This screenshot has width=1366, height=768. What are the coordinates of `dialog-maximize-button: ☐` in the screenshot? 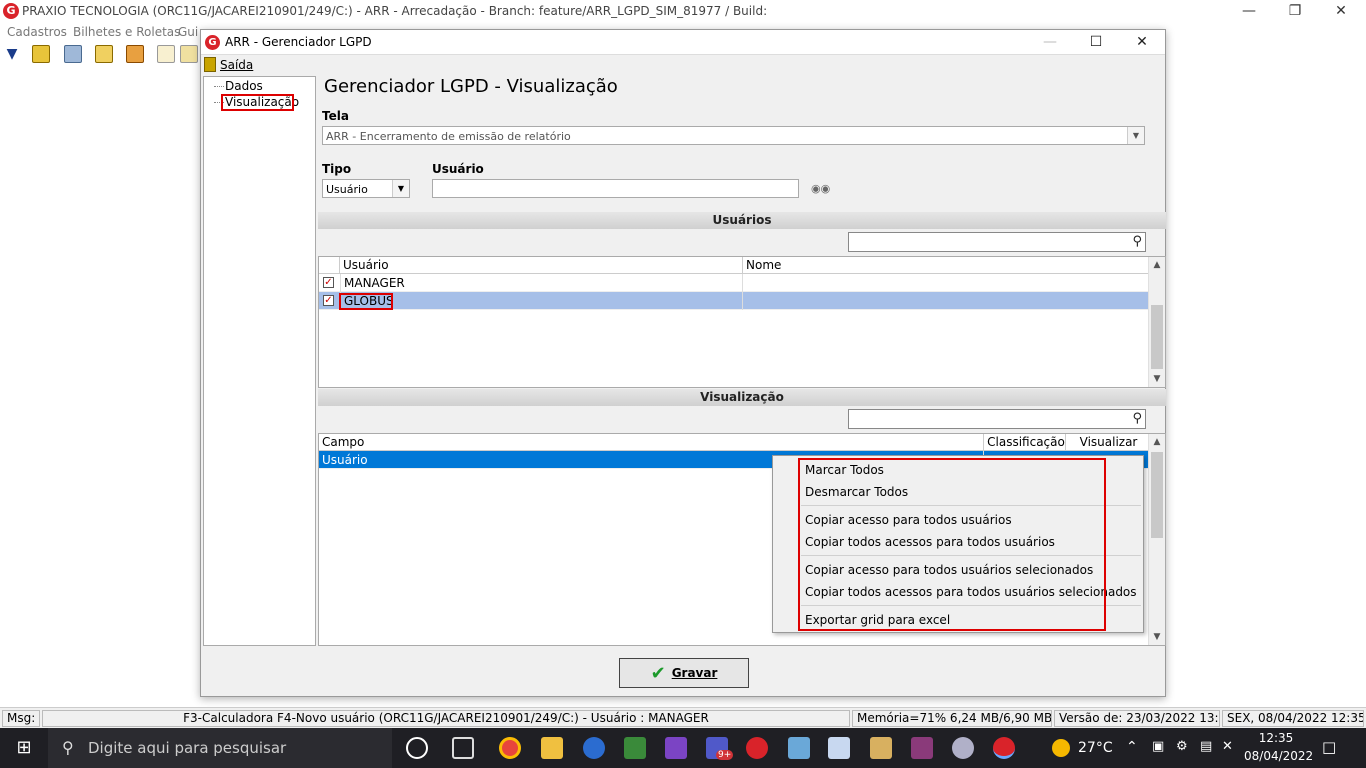 It's located at (1096, 42).